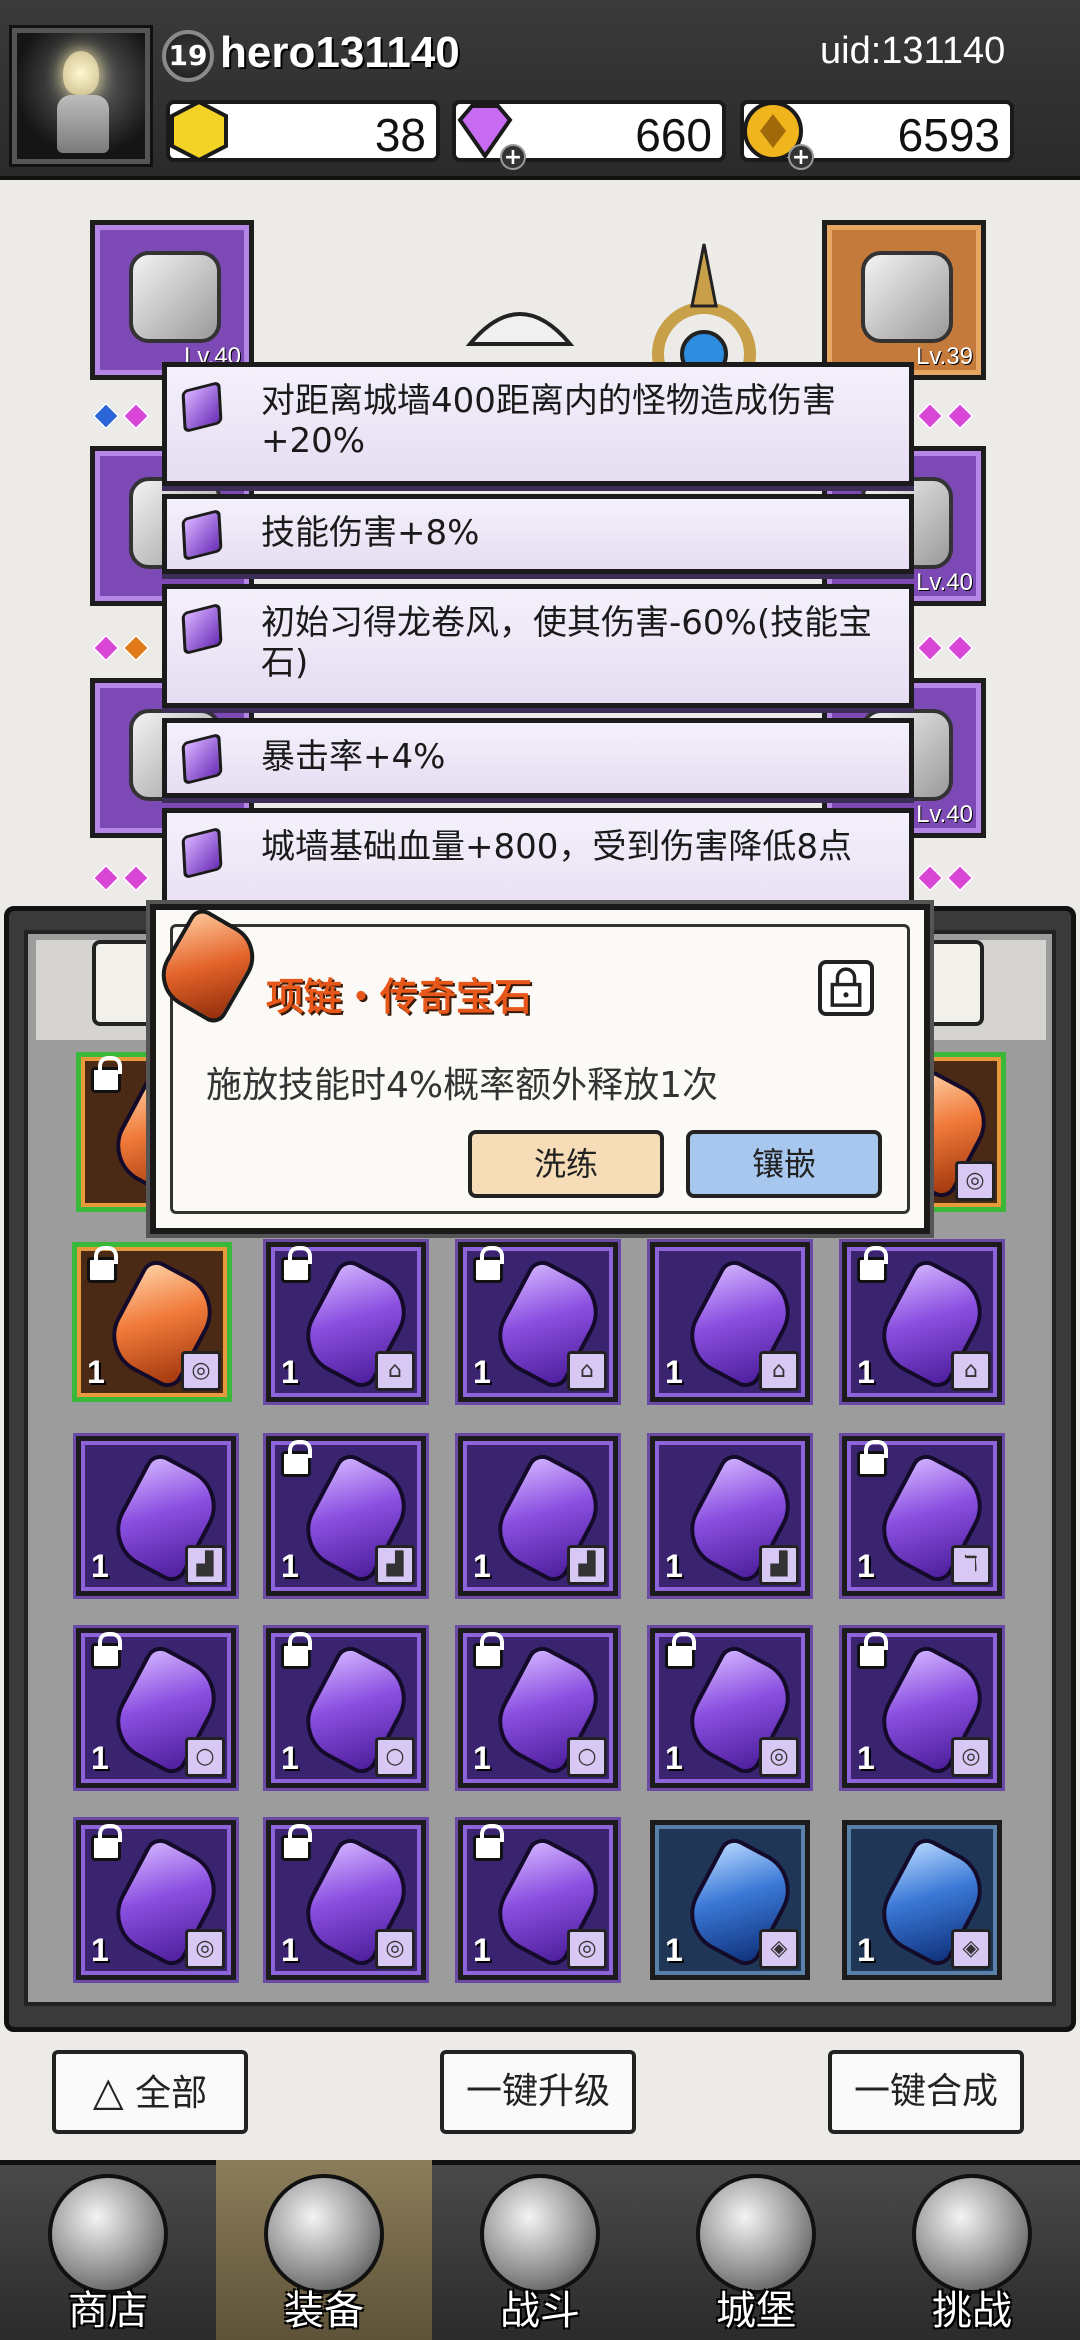 The width and height of the screenshot is (1080, 2340). I want to click on nav-equipment: 装备, so click(324, 2250).